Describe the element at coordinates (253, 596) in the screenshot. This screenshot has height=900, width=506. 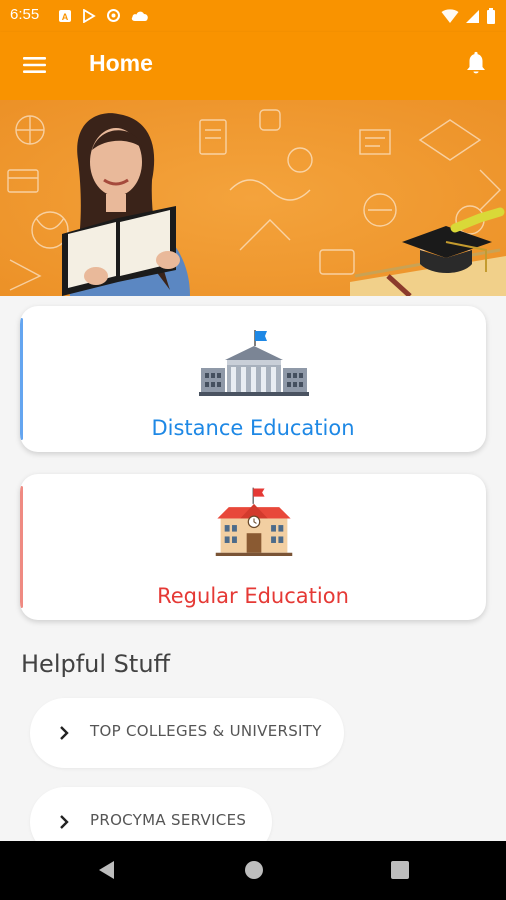
I see `regular-education-label: Regular Education` at that location.